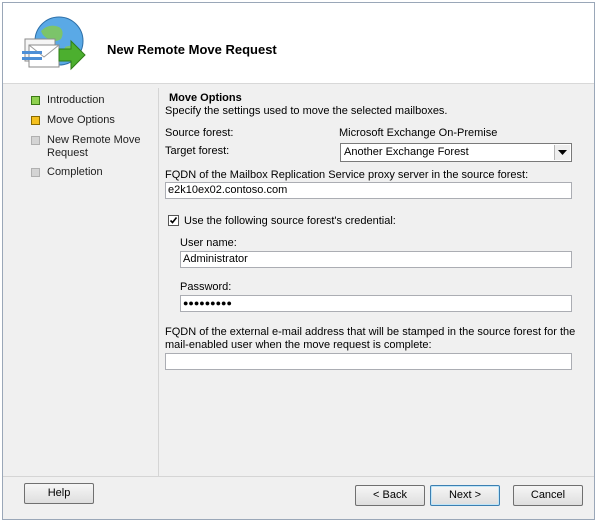 This screenshot has width=599, height=524. I want to click on step-current-icon, so click(35, 120).